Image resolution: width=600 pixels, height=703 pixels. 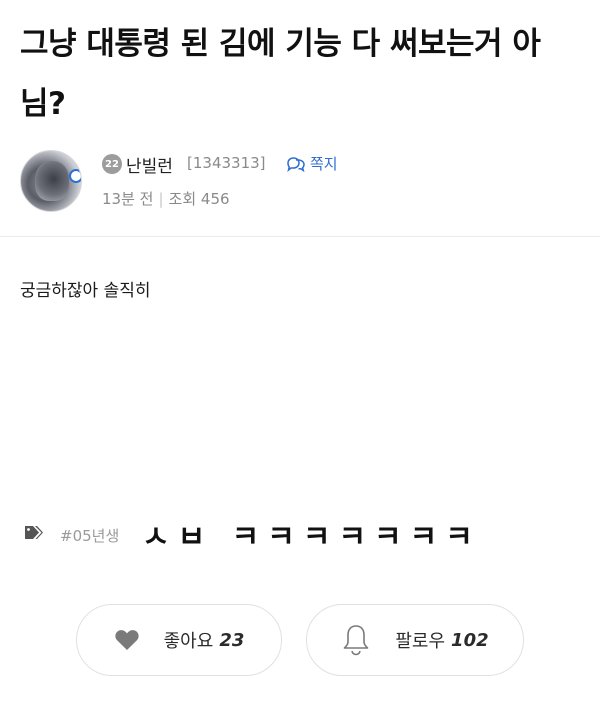 I want to click on heart-icon, so click(x=126, y=640).